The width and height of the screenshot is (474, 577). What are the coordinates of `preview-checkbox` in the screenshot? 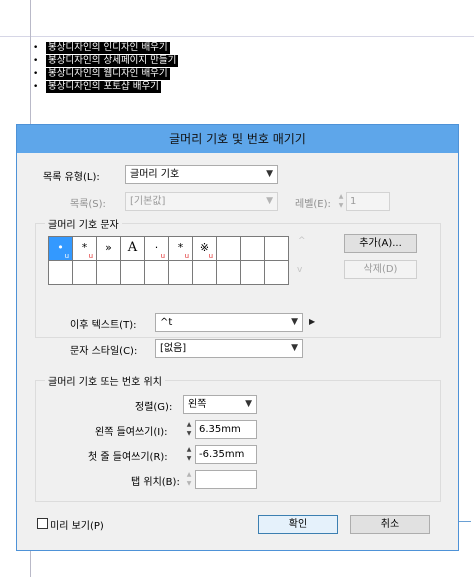 It's located at (42, 523).